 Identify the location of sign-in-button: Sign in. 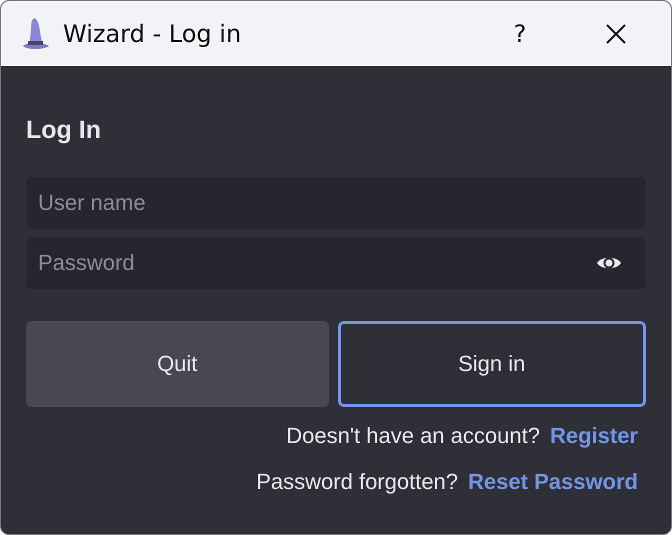
(492, 364).